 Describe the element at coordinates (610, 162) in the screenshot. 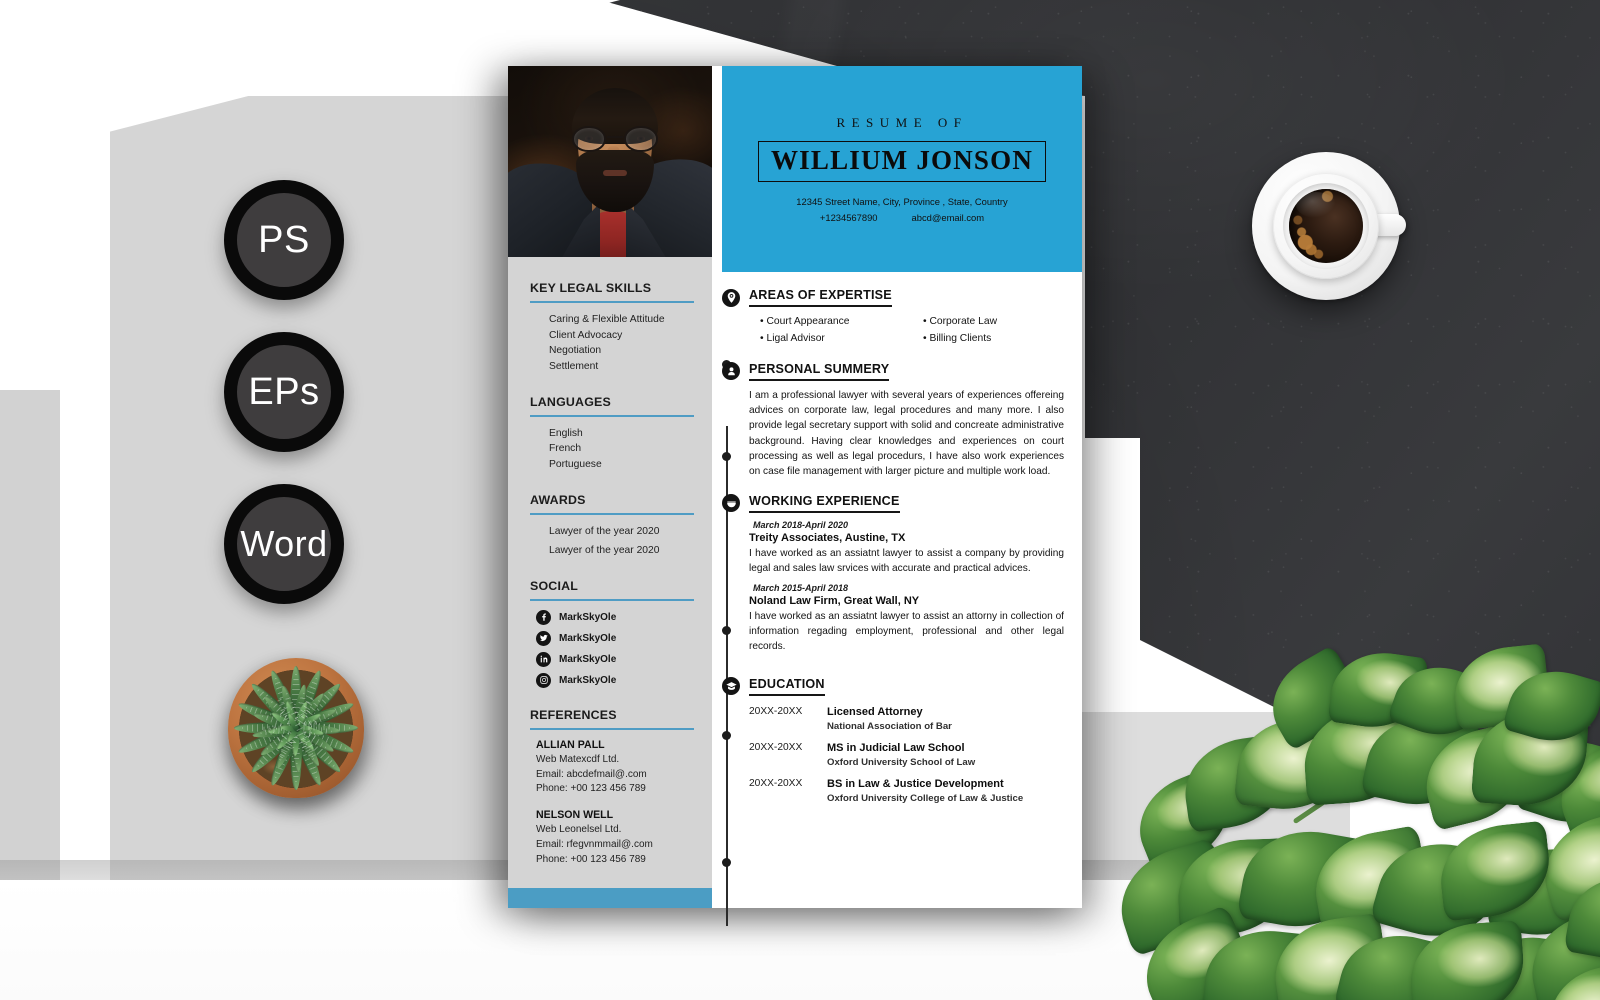

I see `portrait-photo` at that location.